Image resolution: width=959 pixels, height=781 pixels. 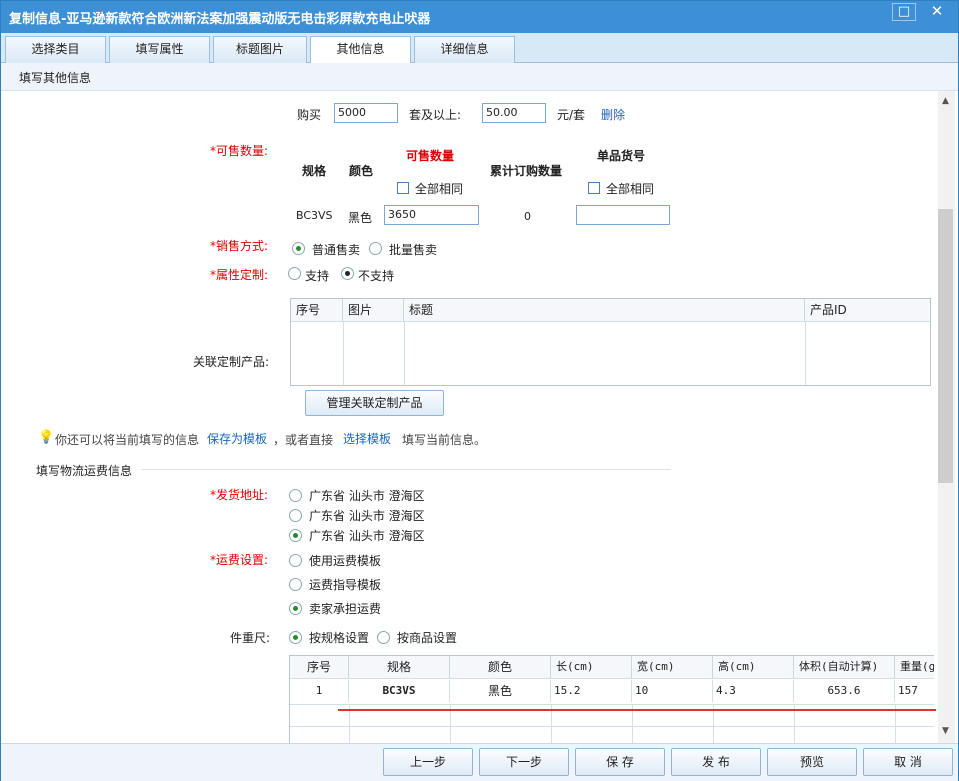 I want to click on weight-col-volume: 体积(自动计算), so click(x=844, y=667).